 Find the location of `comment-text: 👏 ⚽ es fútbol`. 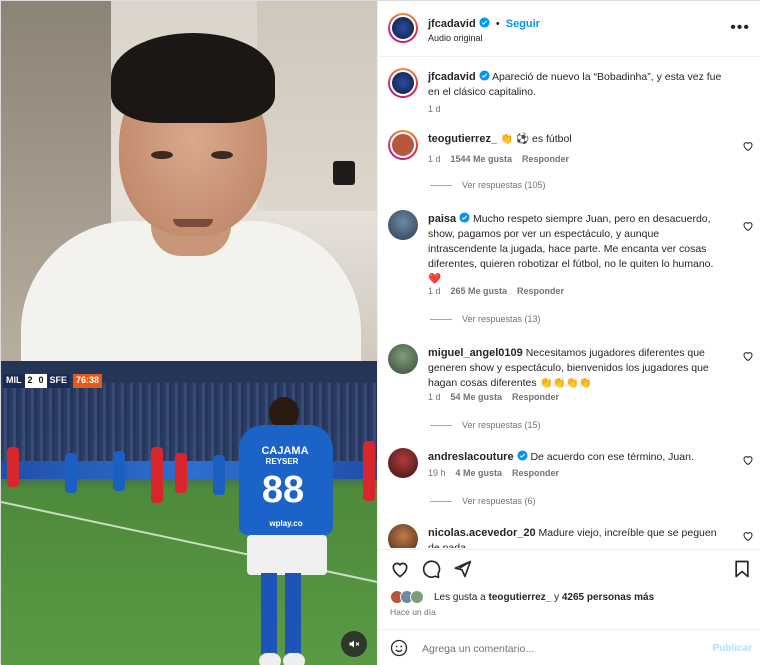

comment-text: 👏 ⚽ es fútbol is located at coordinates (536, 139).